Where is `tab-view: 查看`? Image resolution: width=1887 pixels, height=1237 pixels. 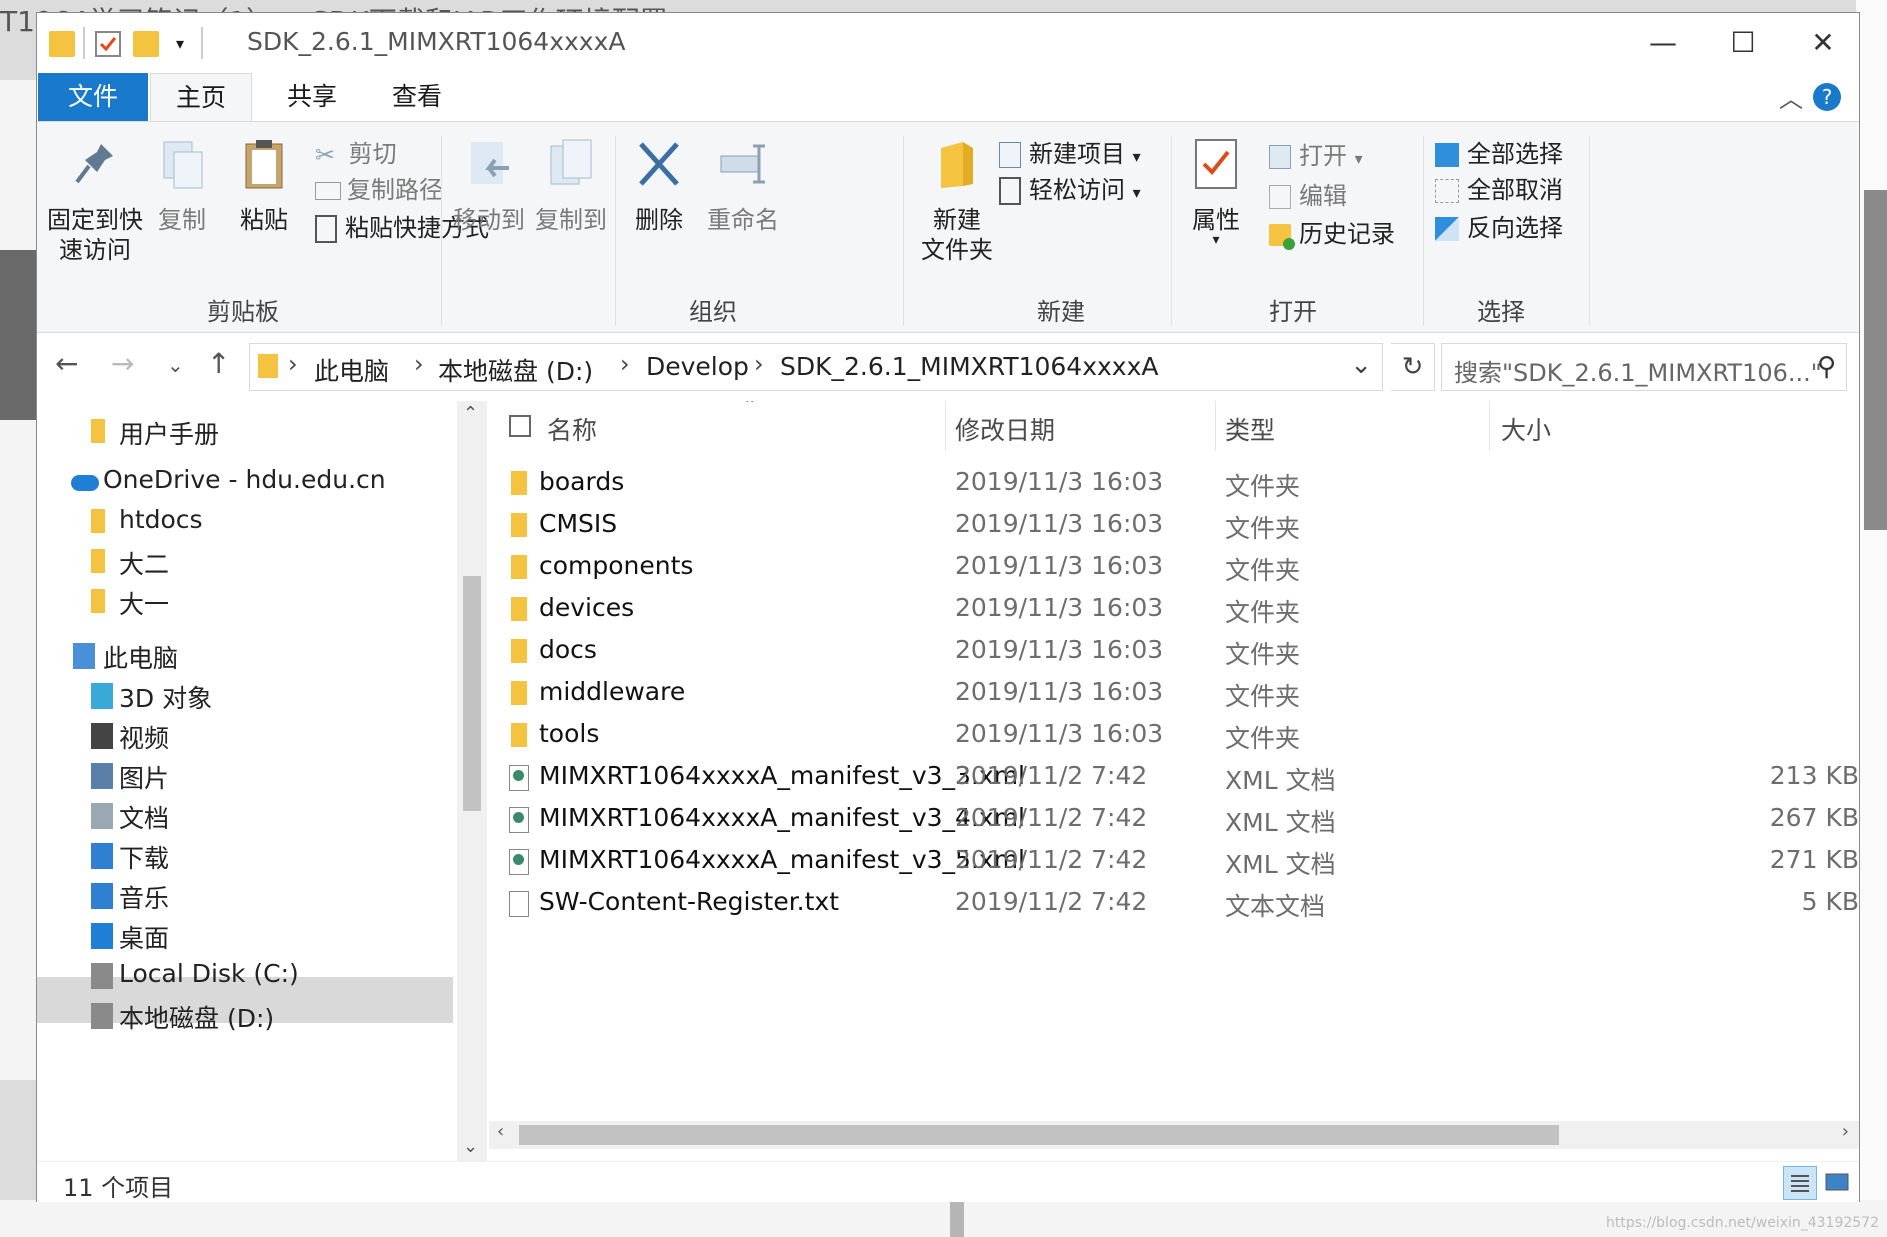 tab-view: 查看 is located at coordinates (417, 97).